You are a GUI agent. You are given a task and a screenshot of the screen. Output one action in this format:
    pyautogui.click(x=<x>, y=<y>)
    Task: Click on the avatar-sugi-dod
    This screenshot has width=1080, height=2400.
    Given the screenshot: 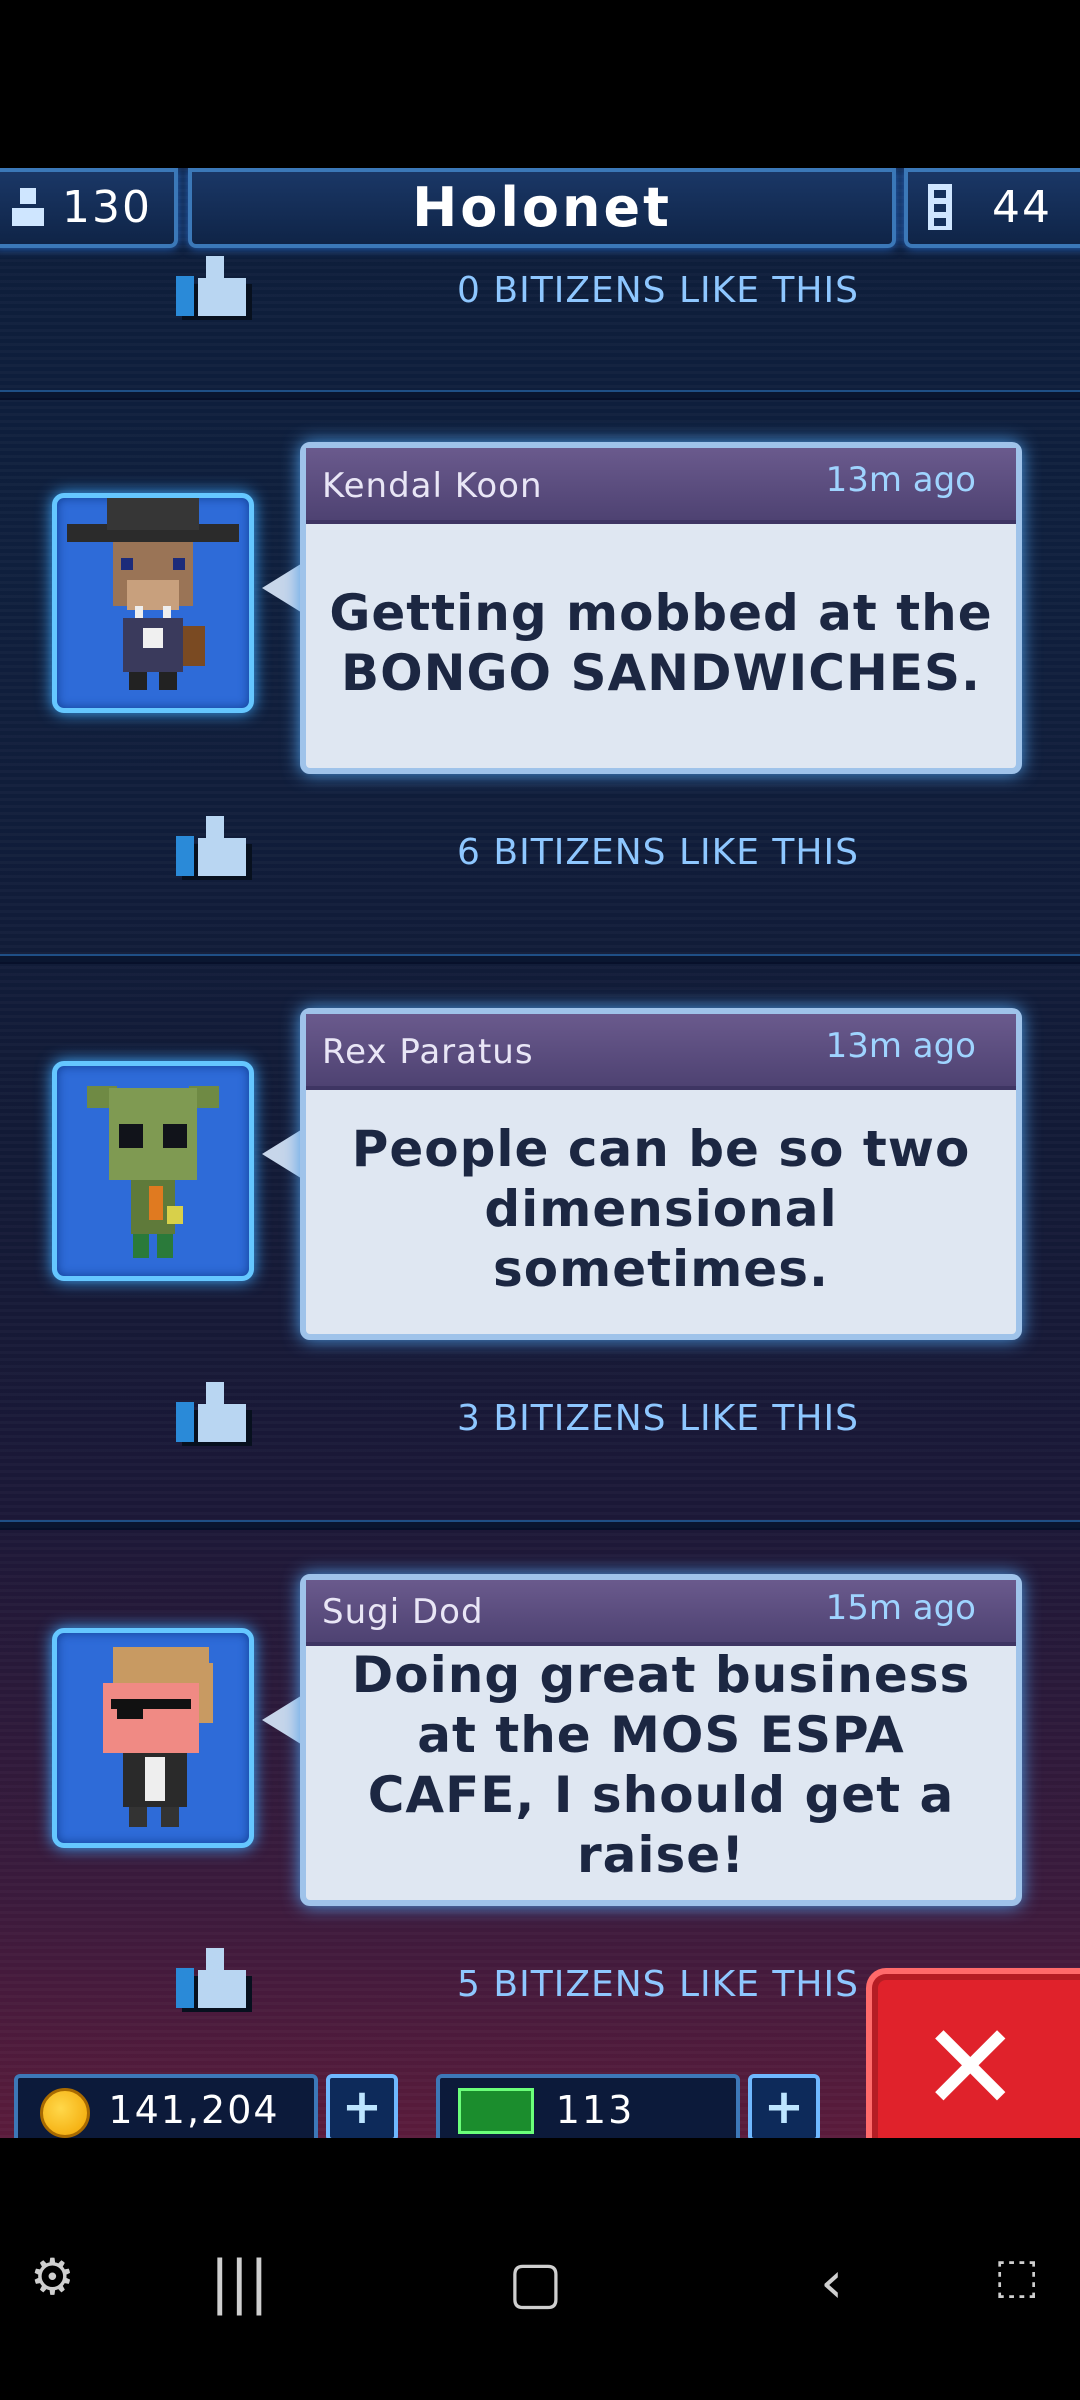 What is the action you would take?
    pyautogui.click(x=153, y=1738)
    